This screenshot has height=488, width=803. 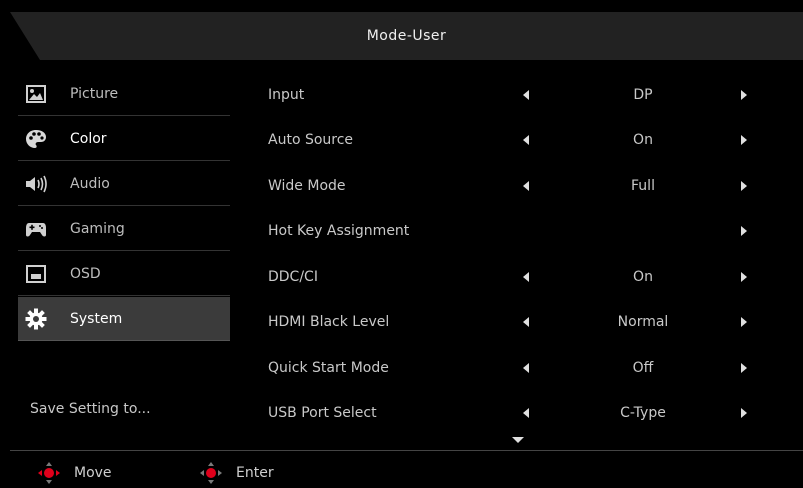 I want to click on setting-row-quick-start-mode: Quick Start Mode Off, so click(x=535, y=368).